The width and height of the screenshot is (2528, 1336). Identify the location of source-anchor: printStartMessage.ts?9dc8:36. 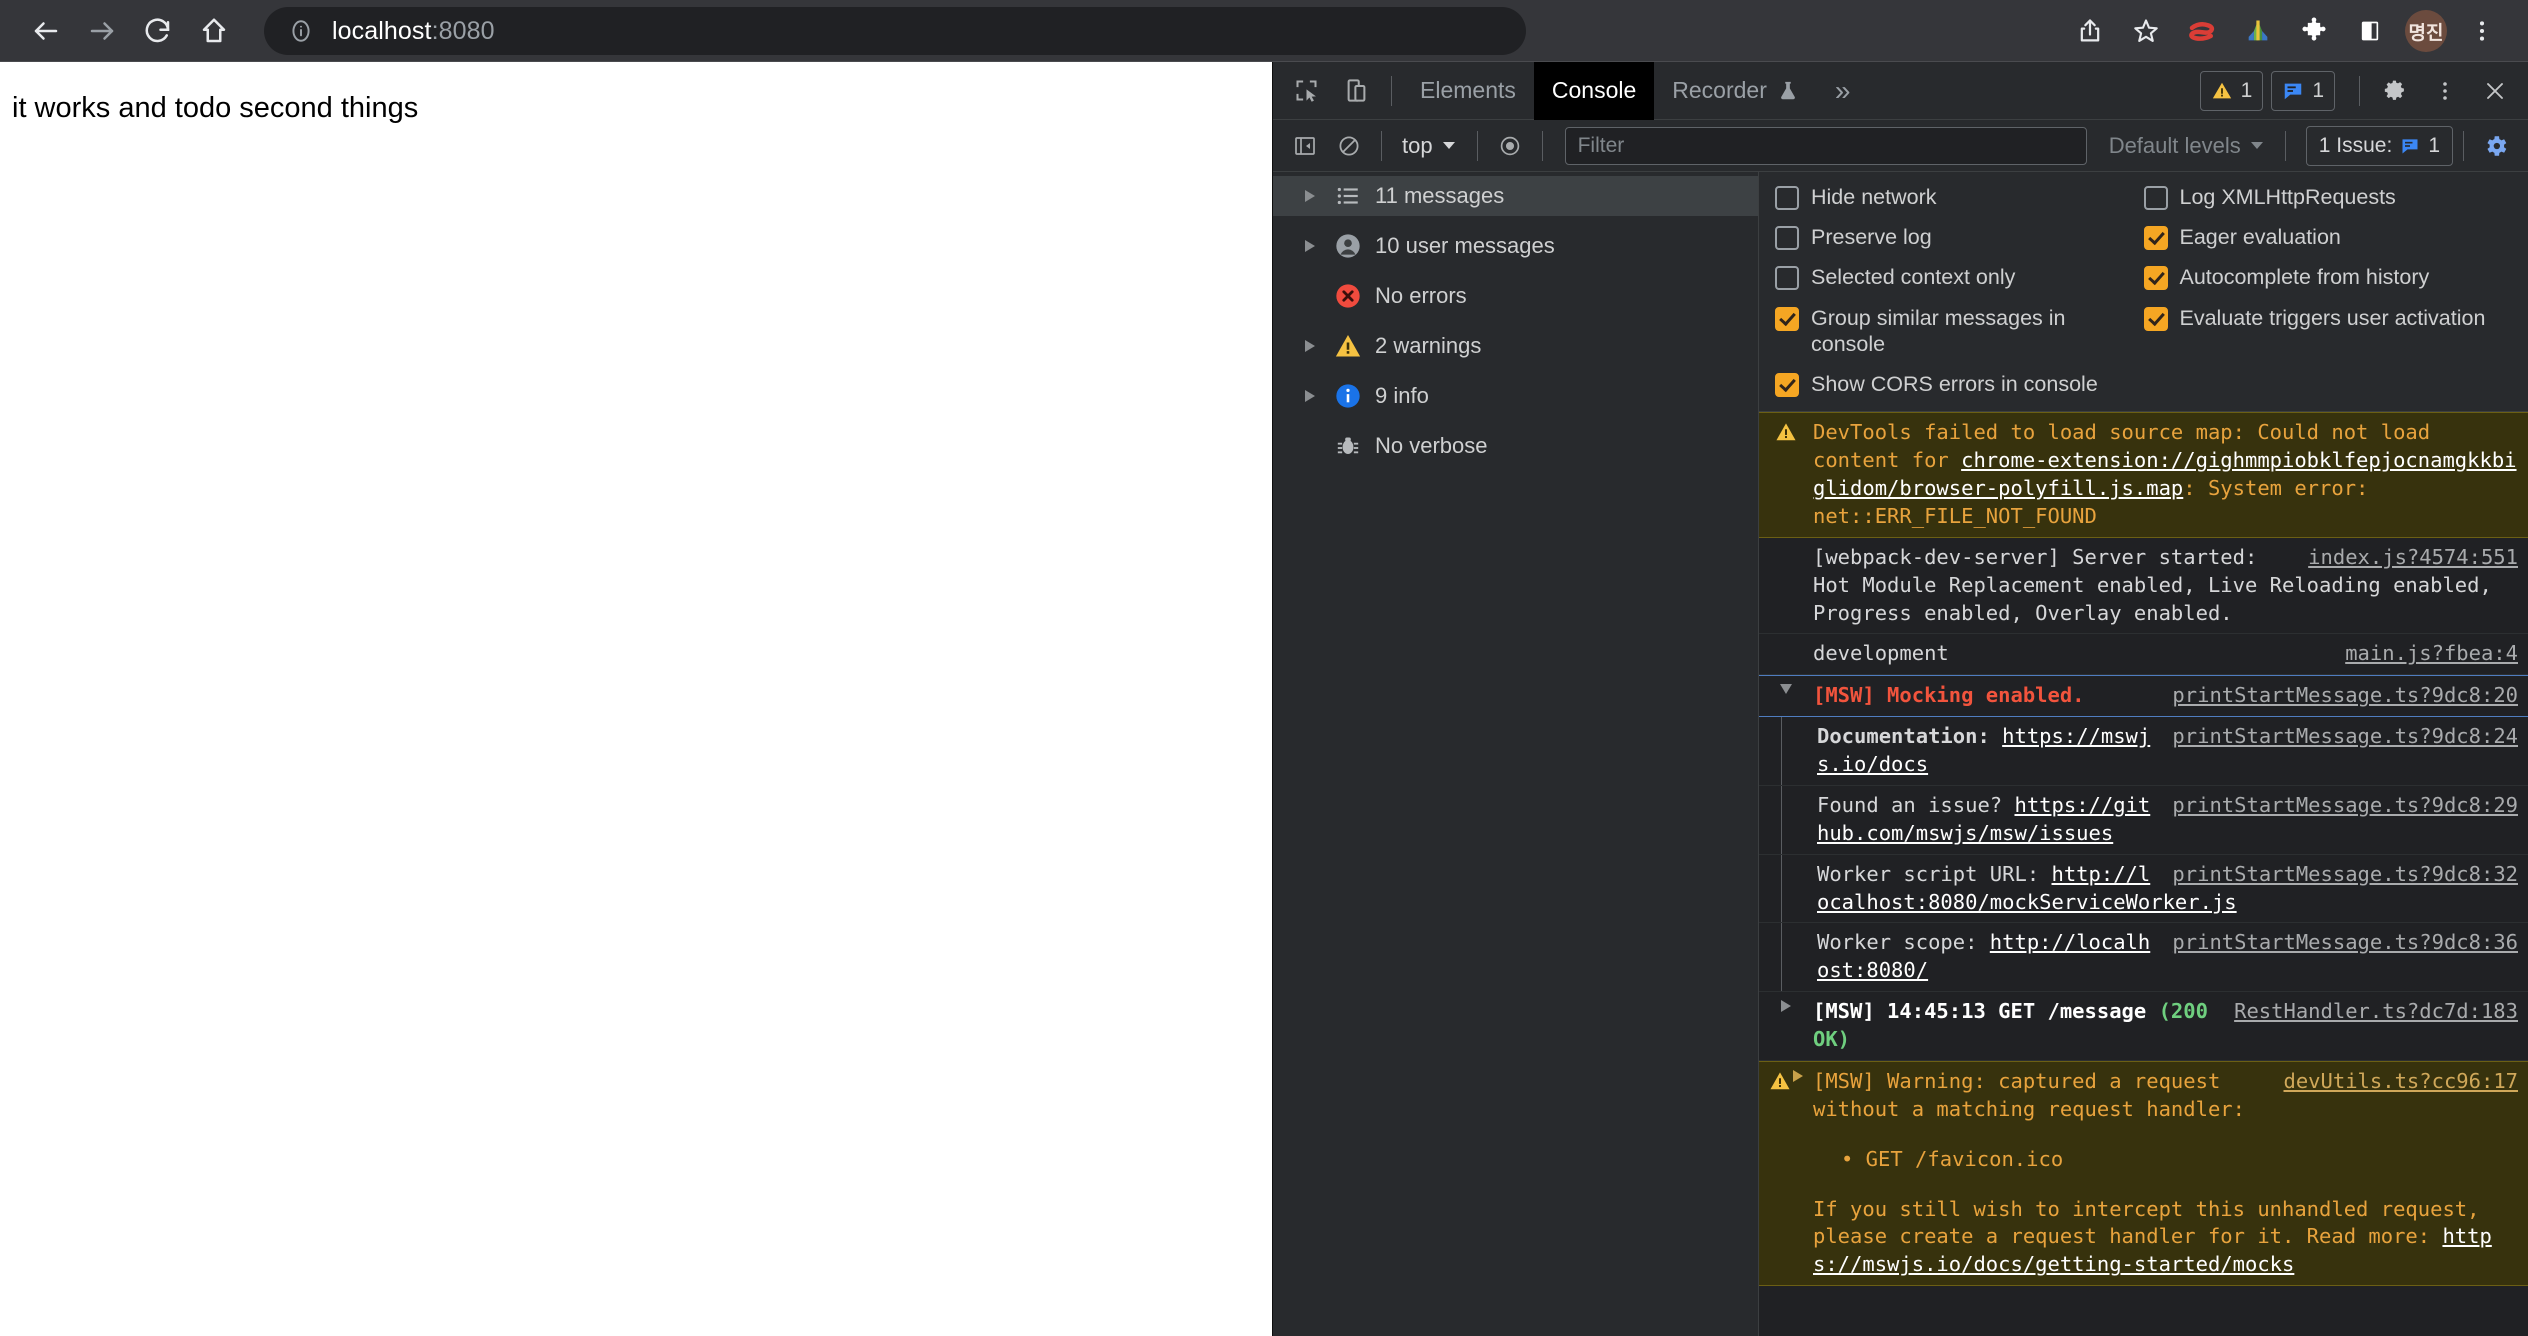
(2345, 943).